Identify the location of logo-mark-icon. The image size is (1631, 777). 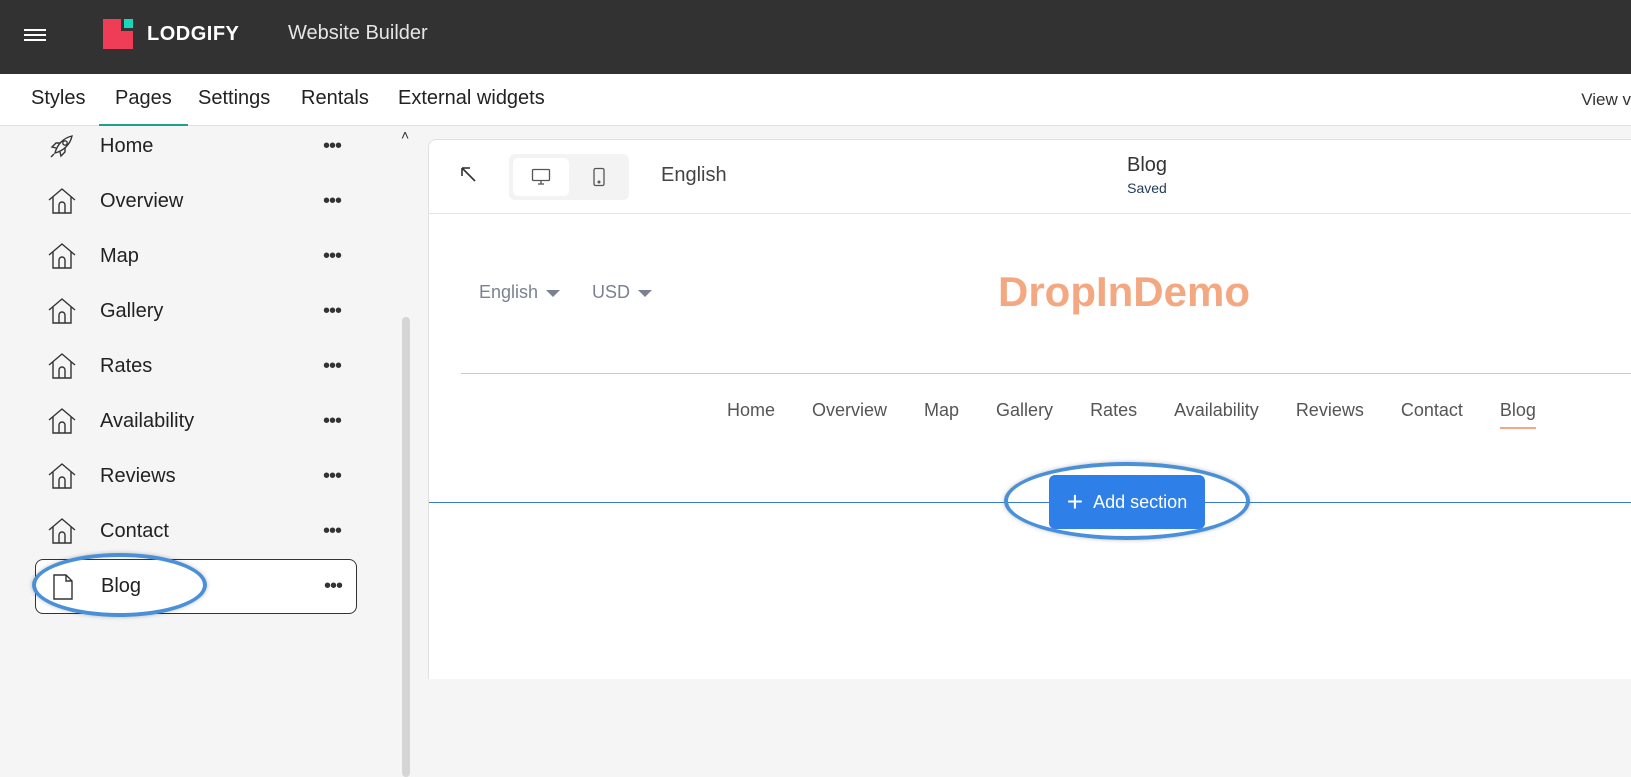
(118, 34).